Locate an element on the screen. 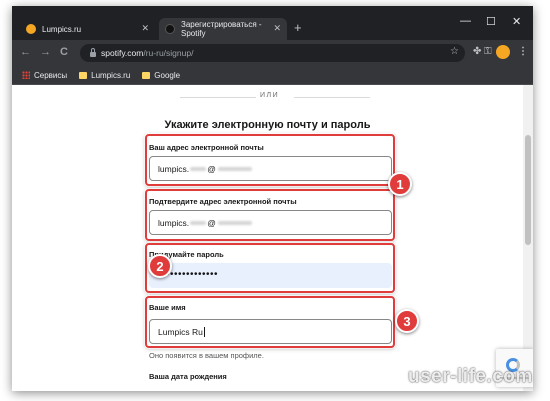  close-window-button: ✕ is located at coordinates (516, 21).